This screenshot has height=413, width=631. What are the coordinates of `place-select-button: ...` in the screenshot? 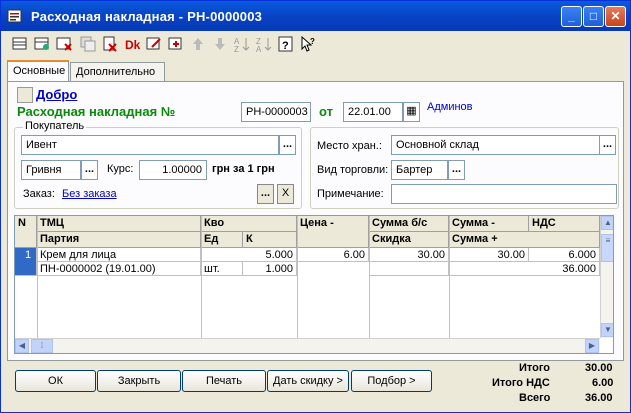 It's located at (607, 145).